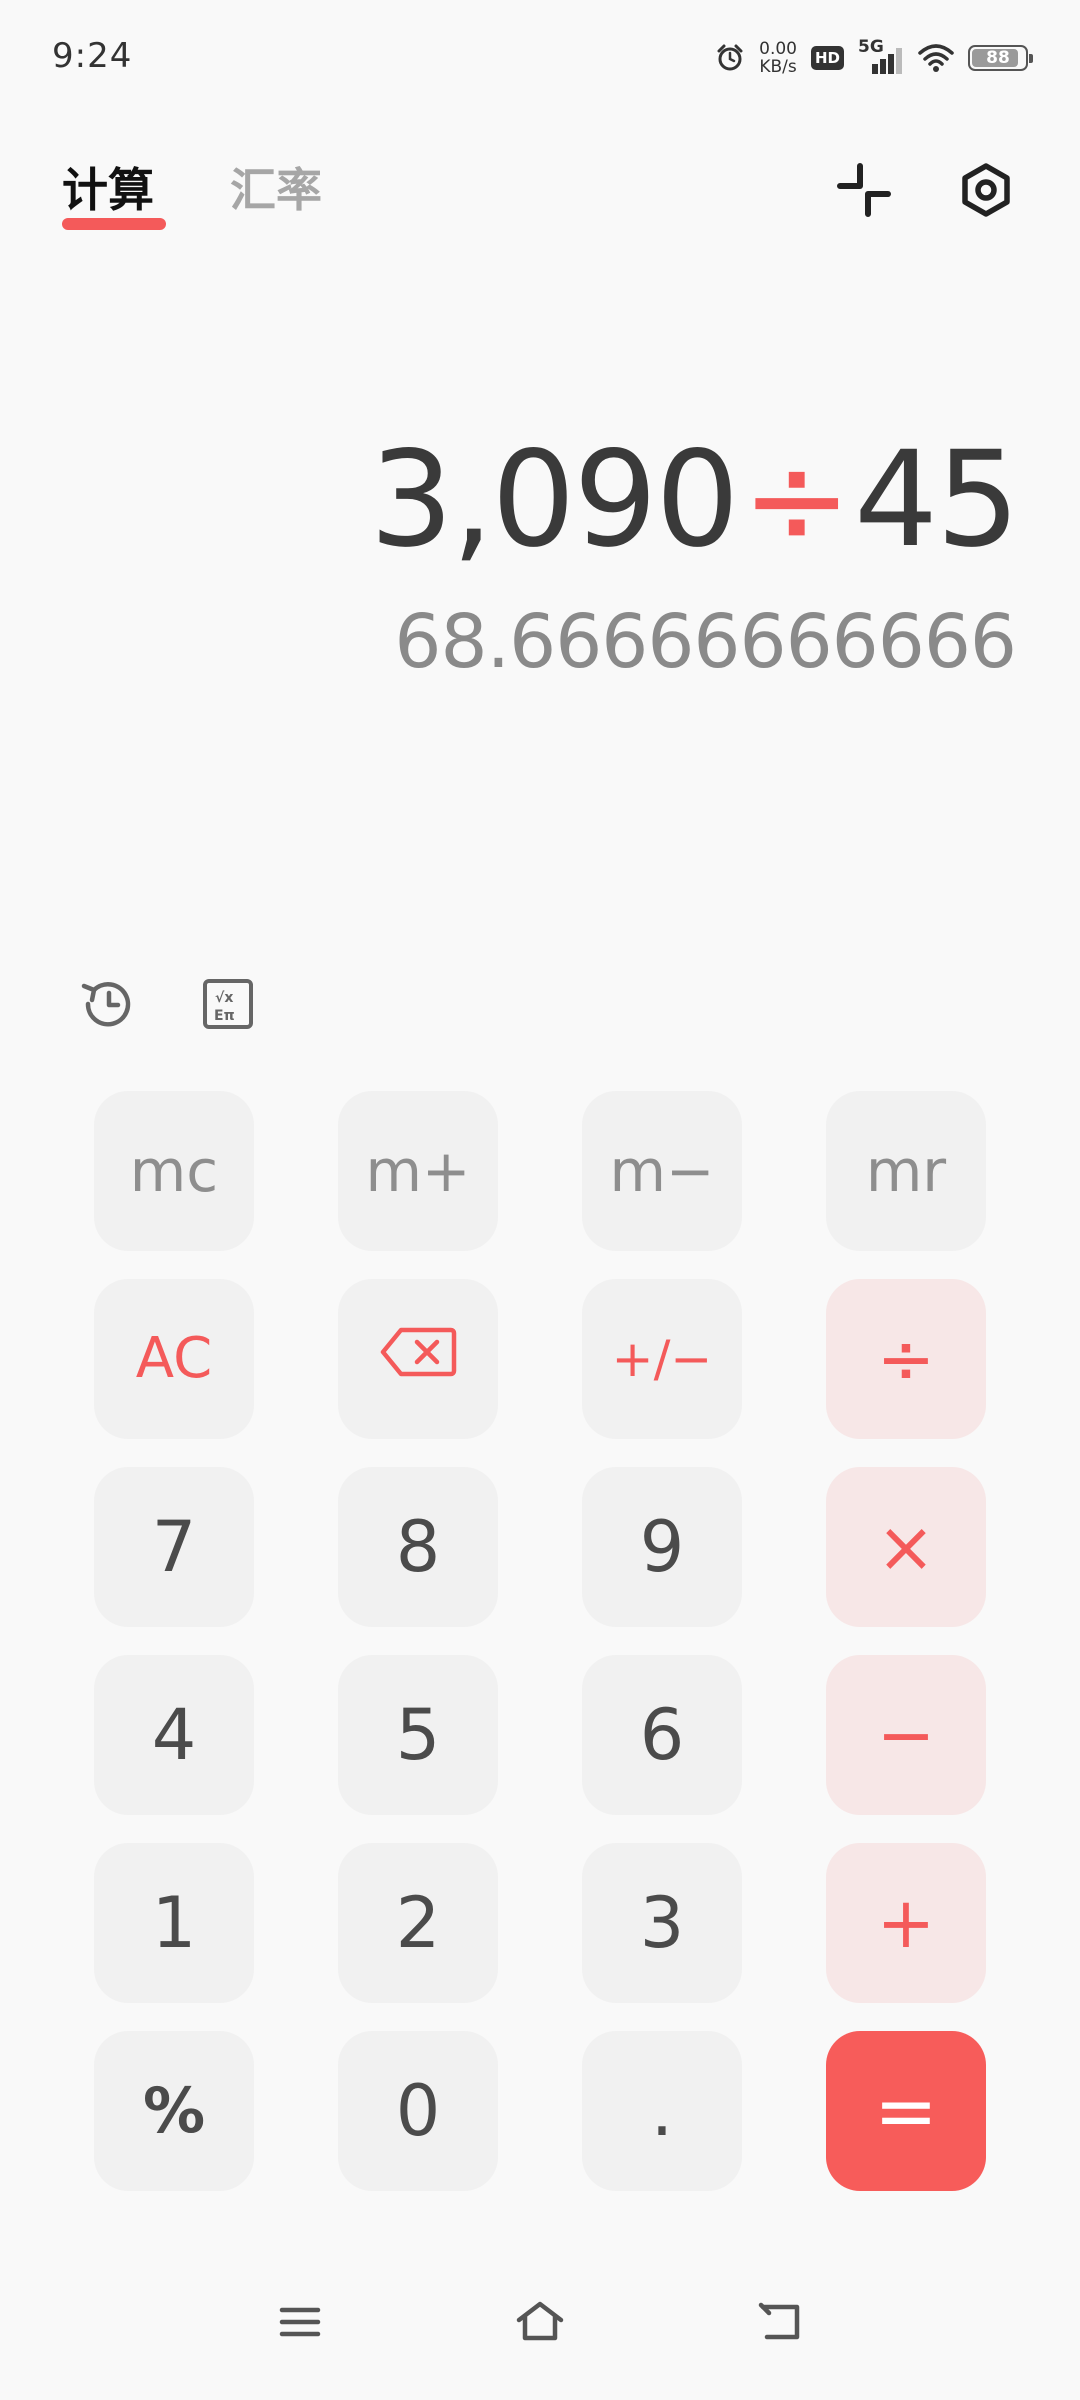  What do you see at coordinates (276, 190) in the screenshot?
I see `tab-exchange-rate: 汇率` at bounding box center [276, 190].